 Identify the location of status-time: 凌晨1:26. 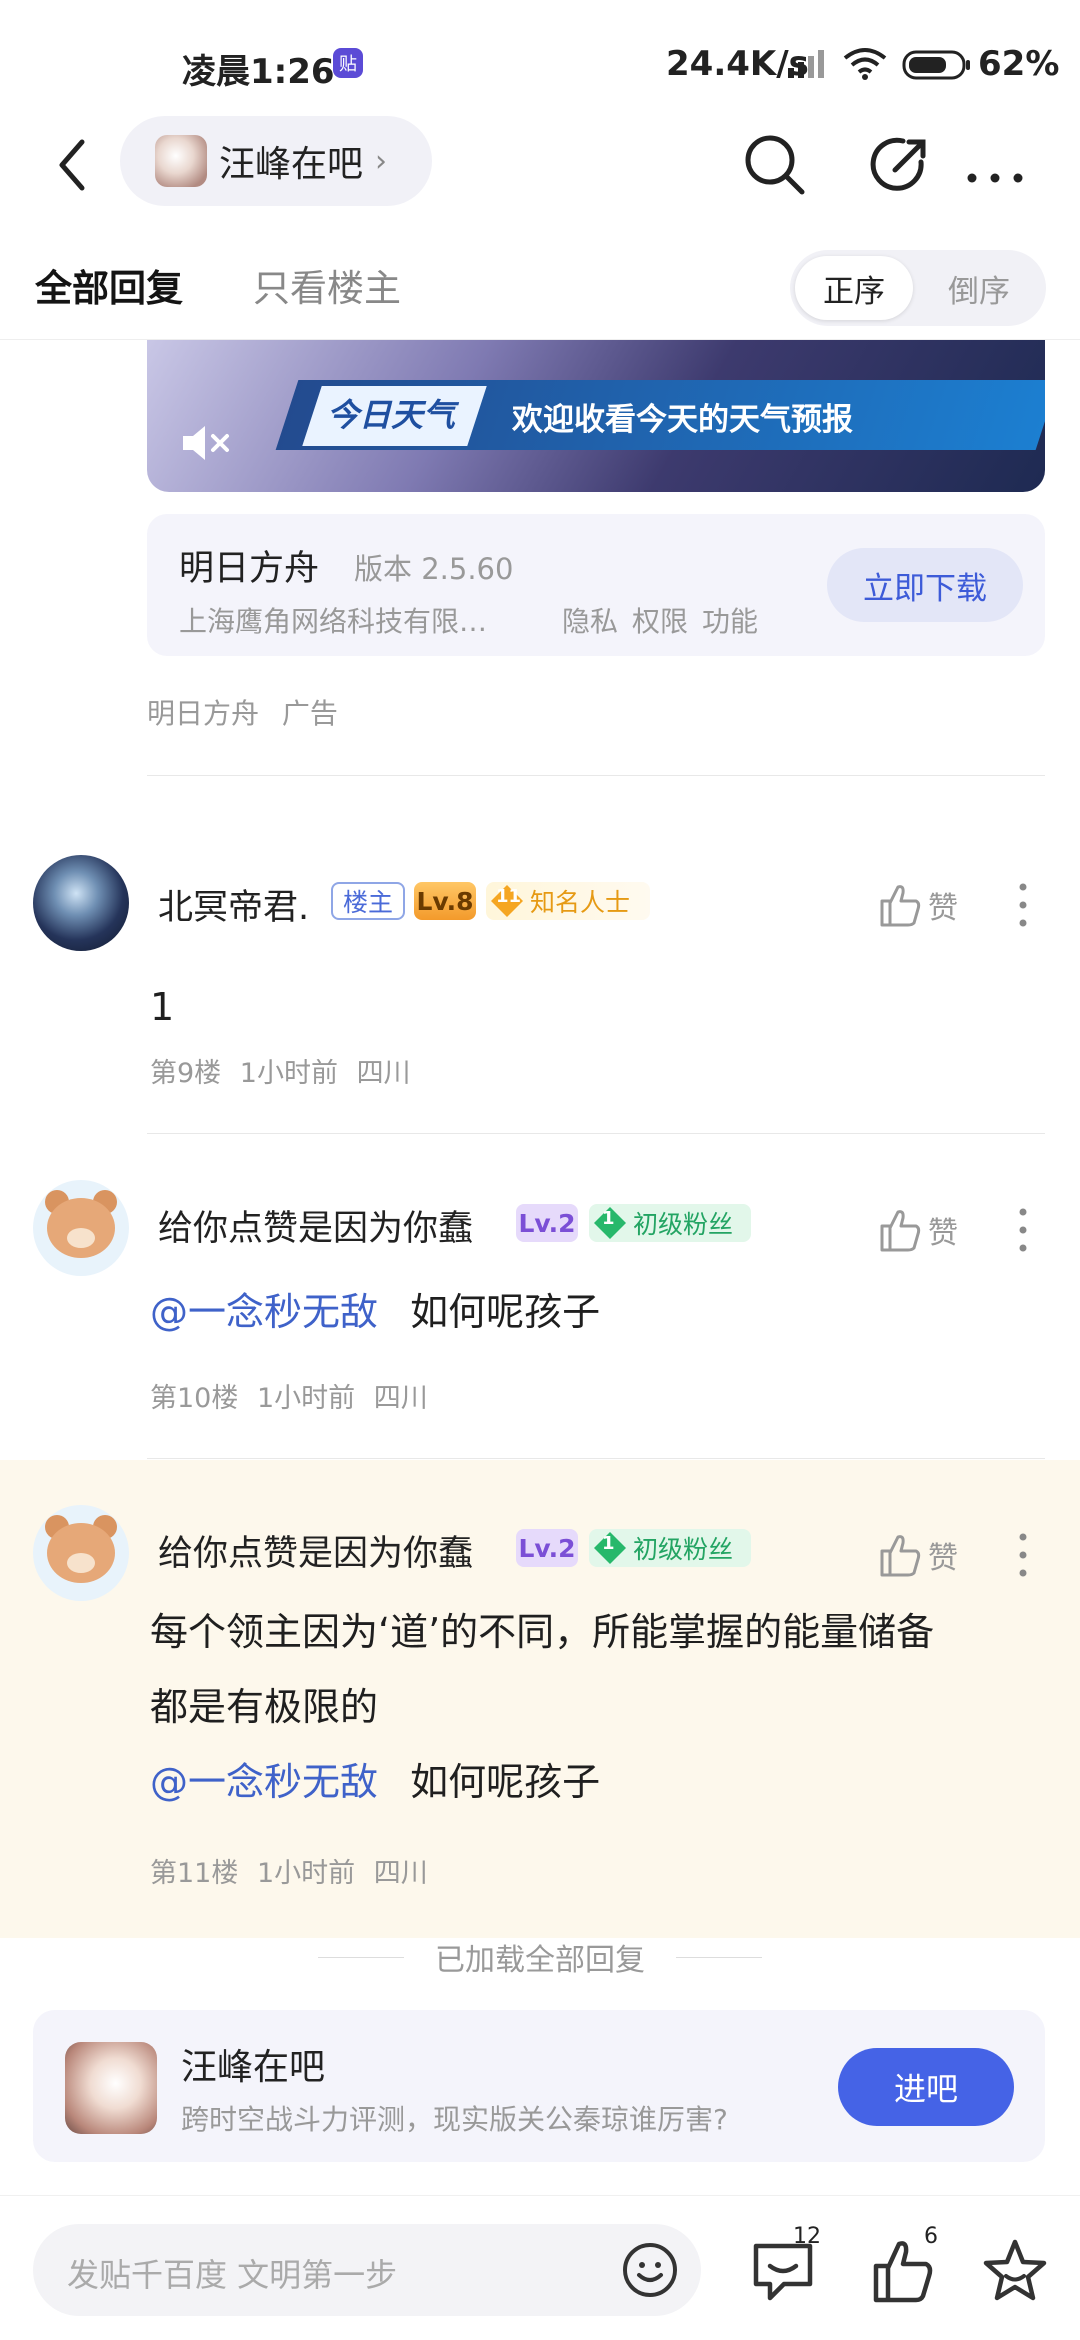
(258, 72).